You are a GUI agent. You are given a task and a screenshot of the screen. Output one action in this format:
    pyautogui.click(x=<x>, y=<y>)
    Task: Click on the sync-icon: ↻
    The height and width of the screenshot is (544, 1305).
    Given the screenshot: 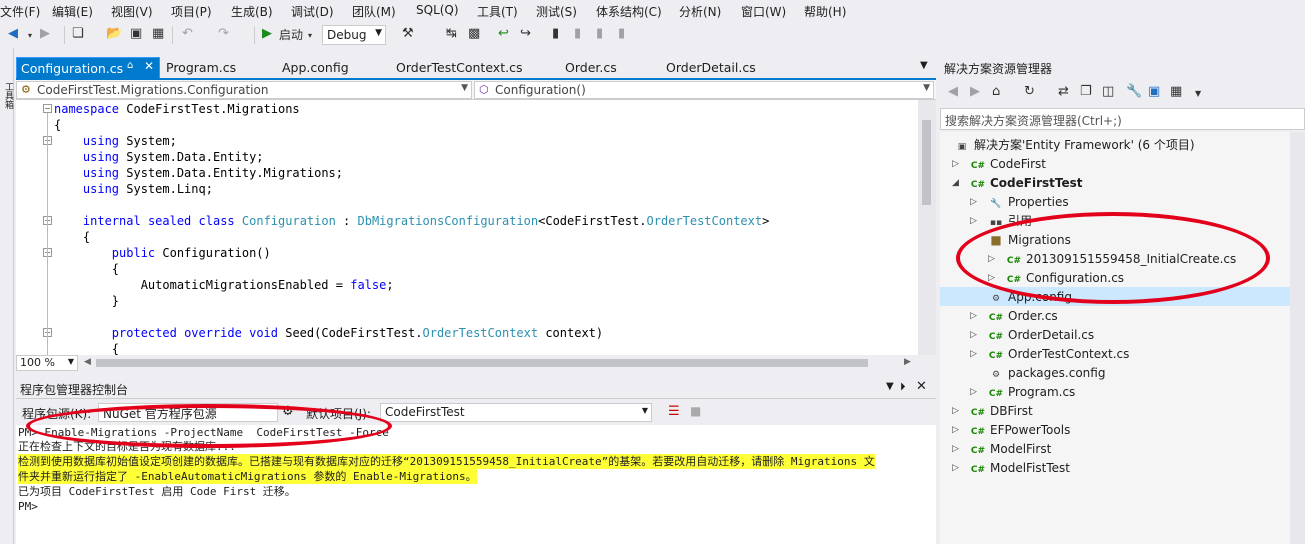 What is the action you would take?
    pyautogui.click(x=1029, y=92)
    